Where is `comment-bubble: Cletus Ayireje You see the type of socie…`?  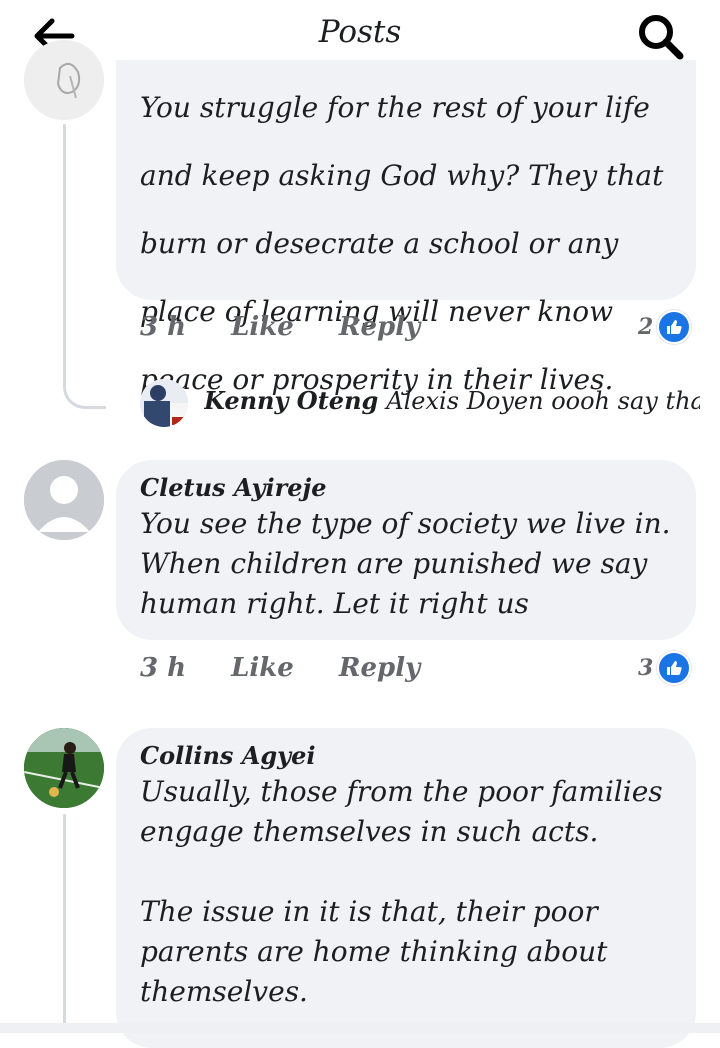
comment-bubble: Cletus Ayireje You see the type of socie… is located at coordinates (406, 550).